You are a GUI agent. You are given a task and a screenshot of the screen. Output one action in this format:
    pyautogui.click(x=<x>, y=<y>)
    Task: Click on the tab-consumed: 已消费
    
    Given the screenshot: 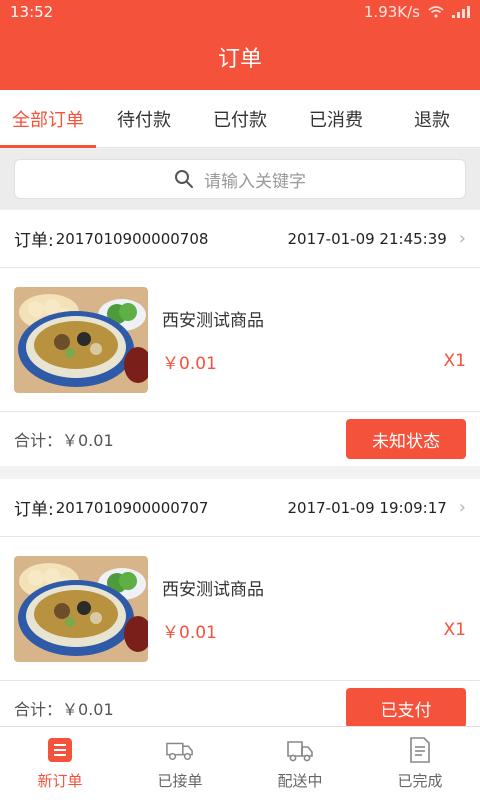 What is the action you would take?
    pyautogui.click(x=336, y=118)
    